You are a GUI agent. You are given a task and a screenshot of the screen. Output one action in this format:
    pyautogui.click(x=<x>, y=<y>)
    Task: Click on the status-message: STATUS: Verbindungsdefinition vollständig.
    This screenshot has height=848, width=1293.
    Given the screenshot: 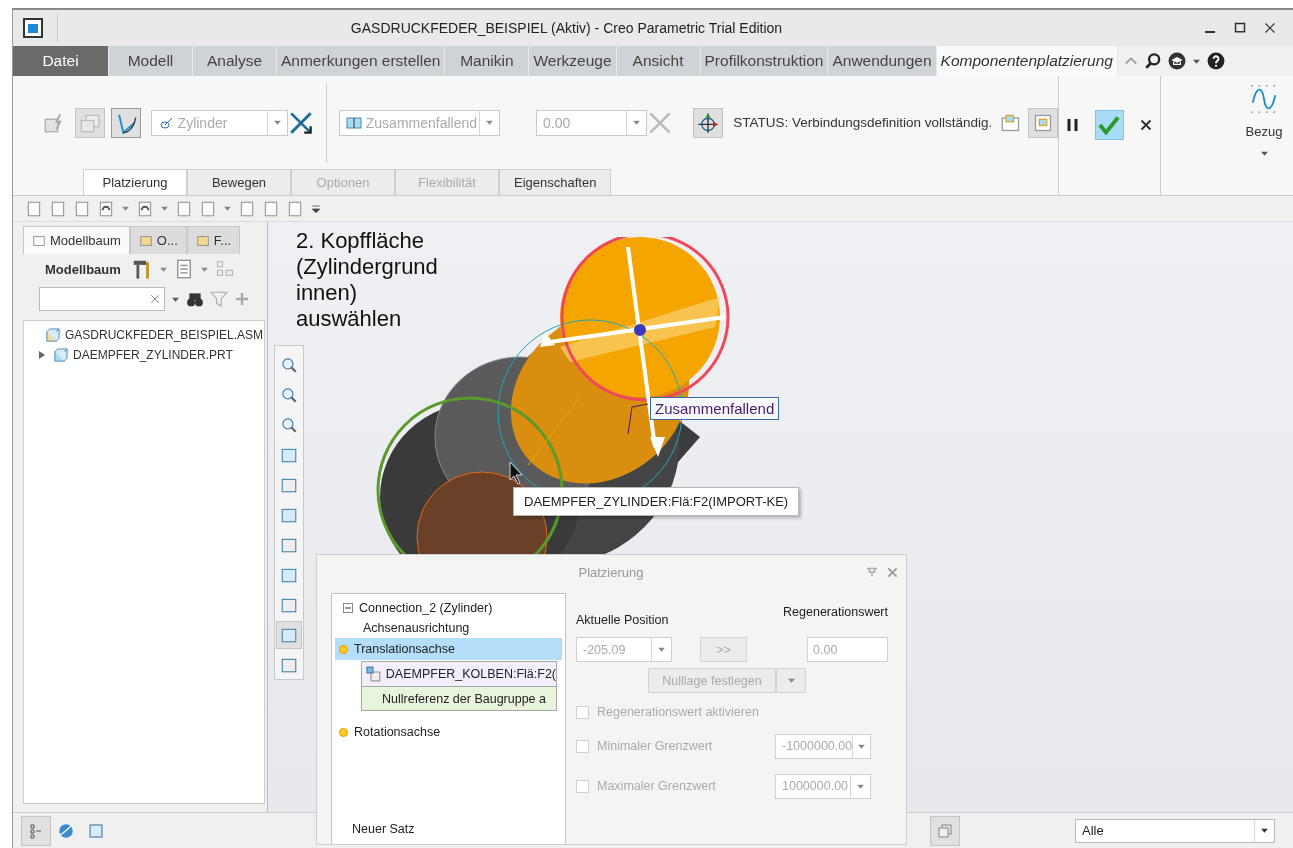 What is the action you would take?
    pyautogui.click(x=863, y=122)
    